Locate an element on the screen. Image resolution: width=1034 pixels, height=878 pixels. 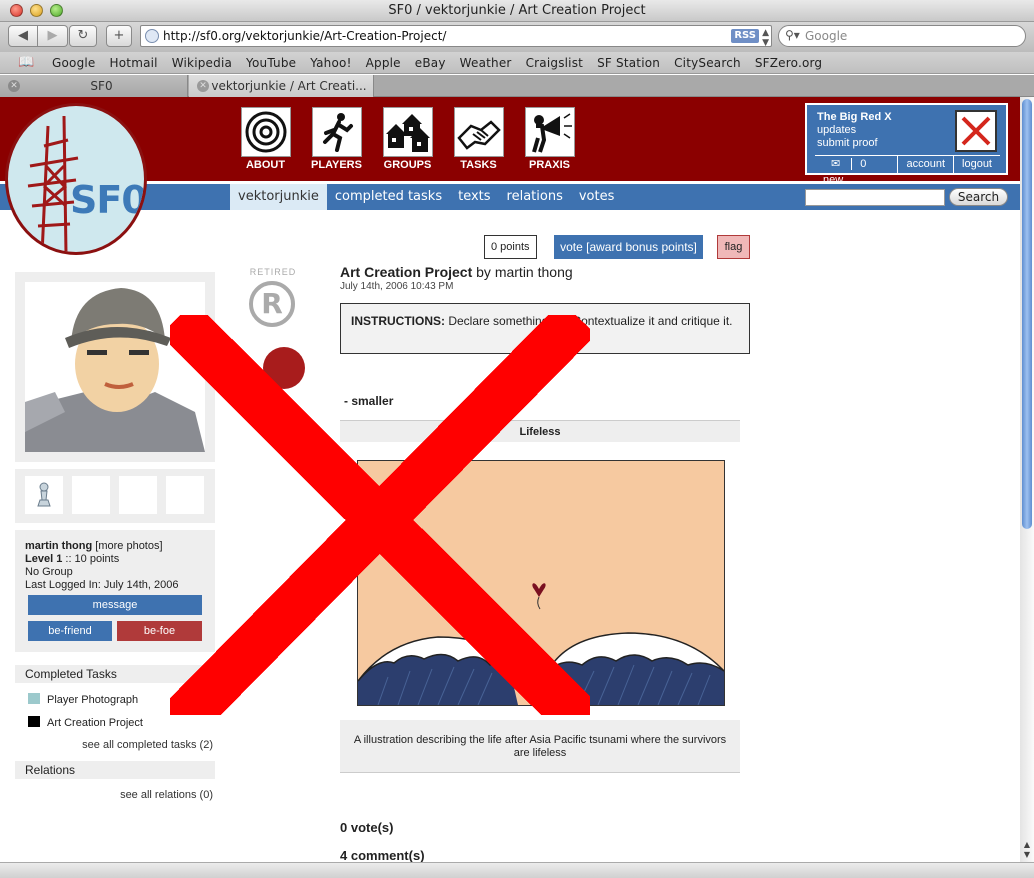
nav-players: PLAYERS is located at coordinates (336, 139).